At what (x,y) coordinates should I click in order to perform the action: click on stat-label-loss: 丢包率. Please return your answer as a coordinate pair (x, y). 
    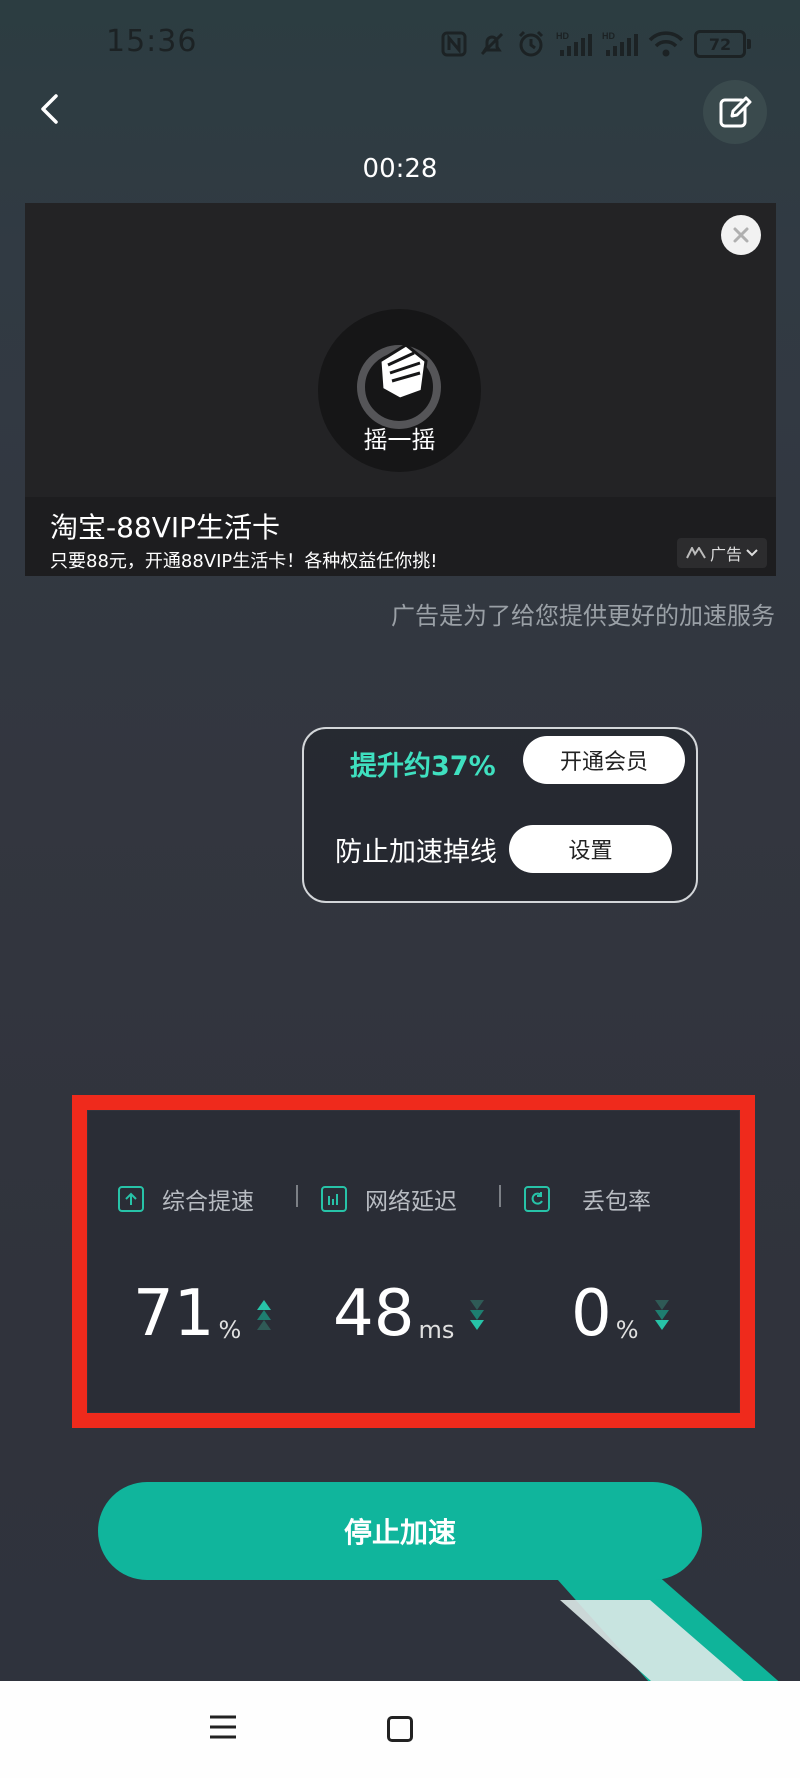
    Looking at the image, I should click on (616, 1202).